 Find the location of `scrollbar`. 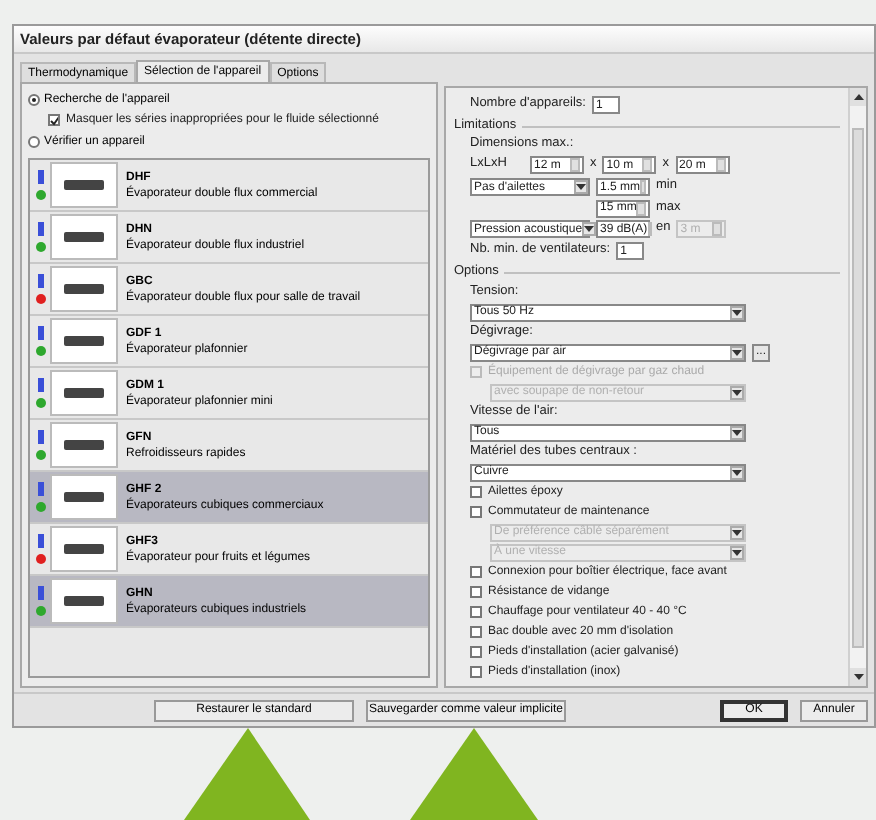

scrollbar is located at coordinates (857, 387).